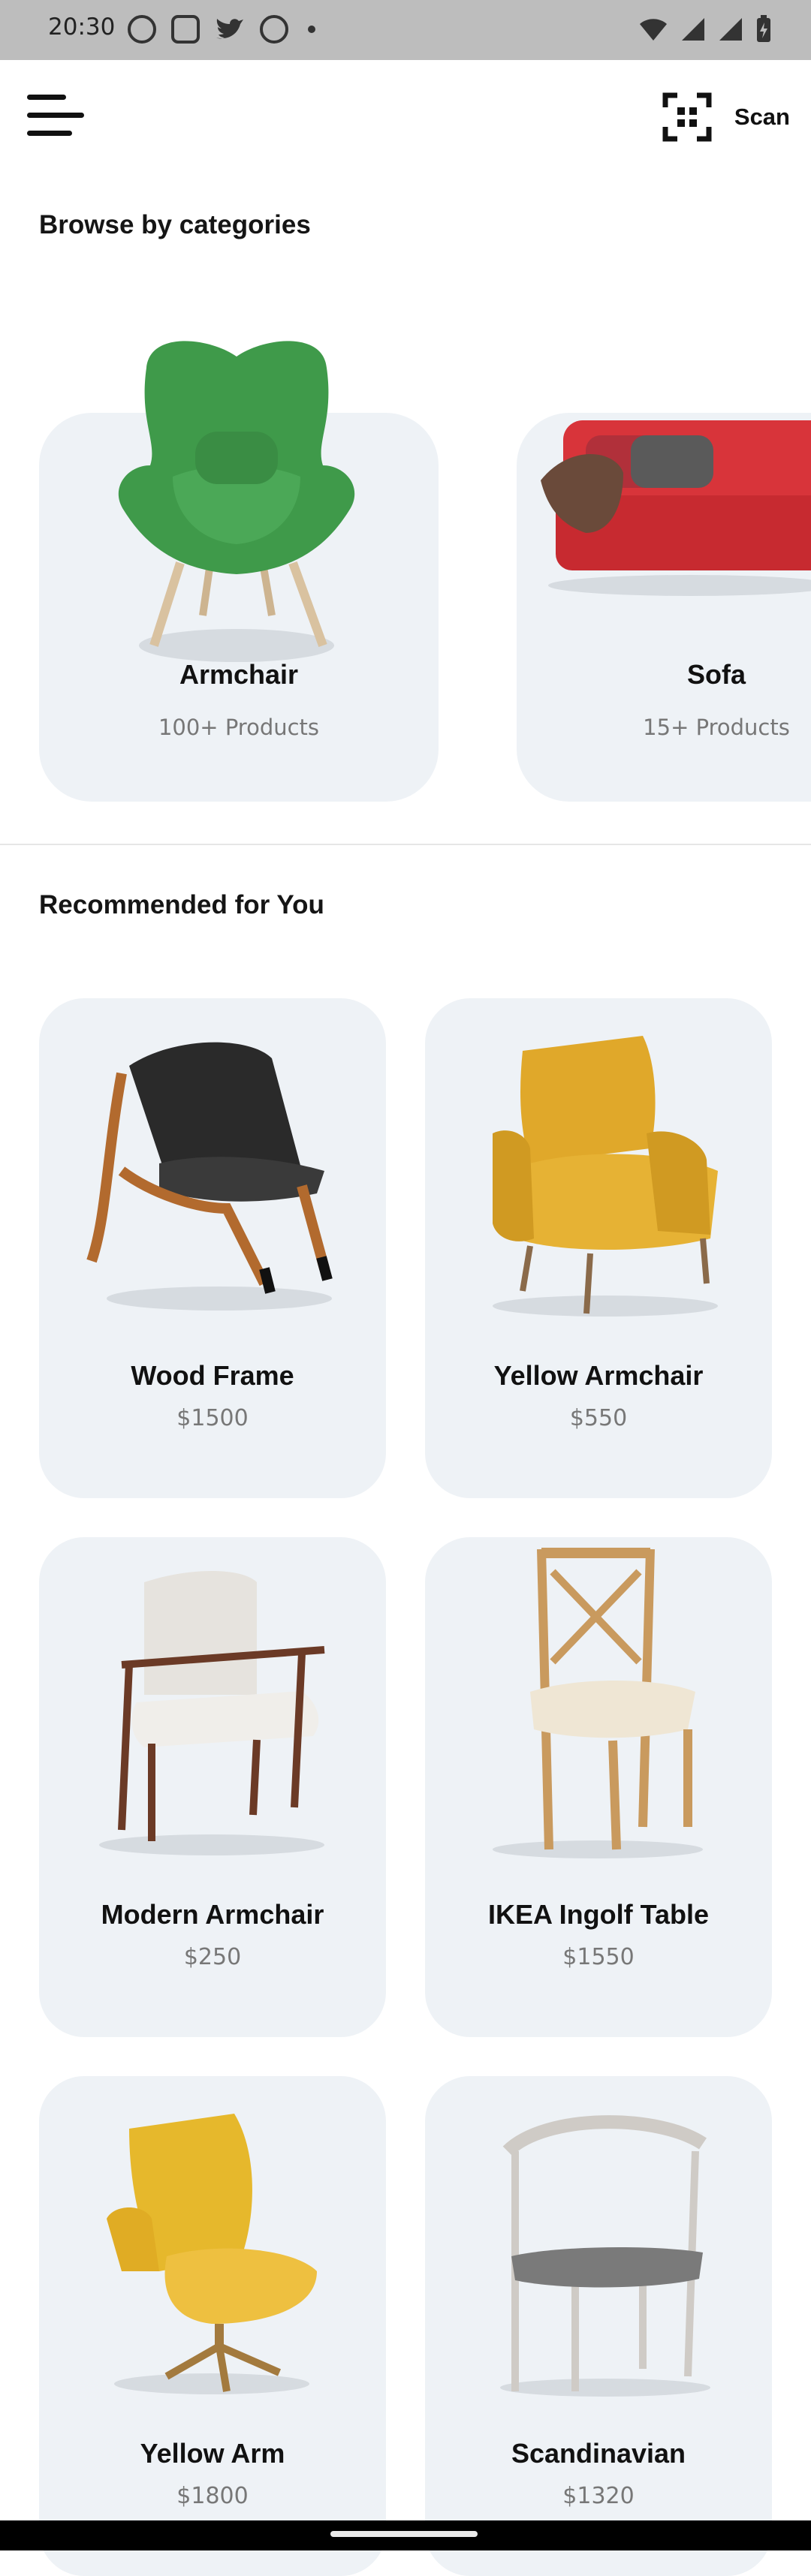 This screenshot has width=811, height=2576. Describe the element at coordinates (598, 1914) in the screenshot. I see `product-name: IKEA Ingolf Table` at that location.